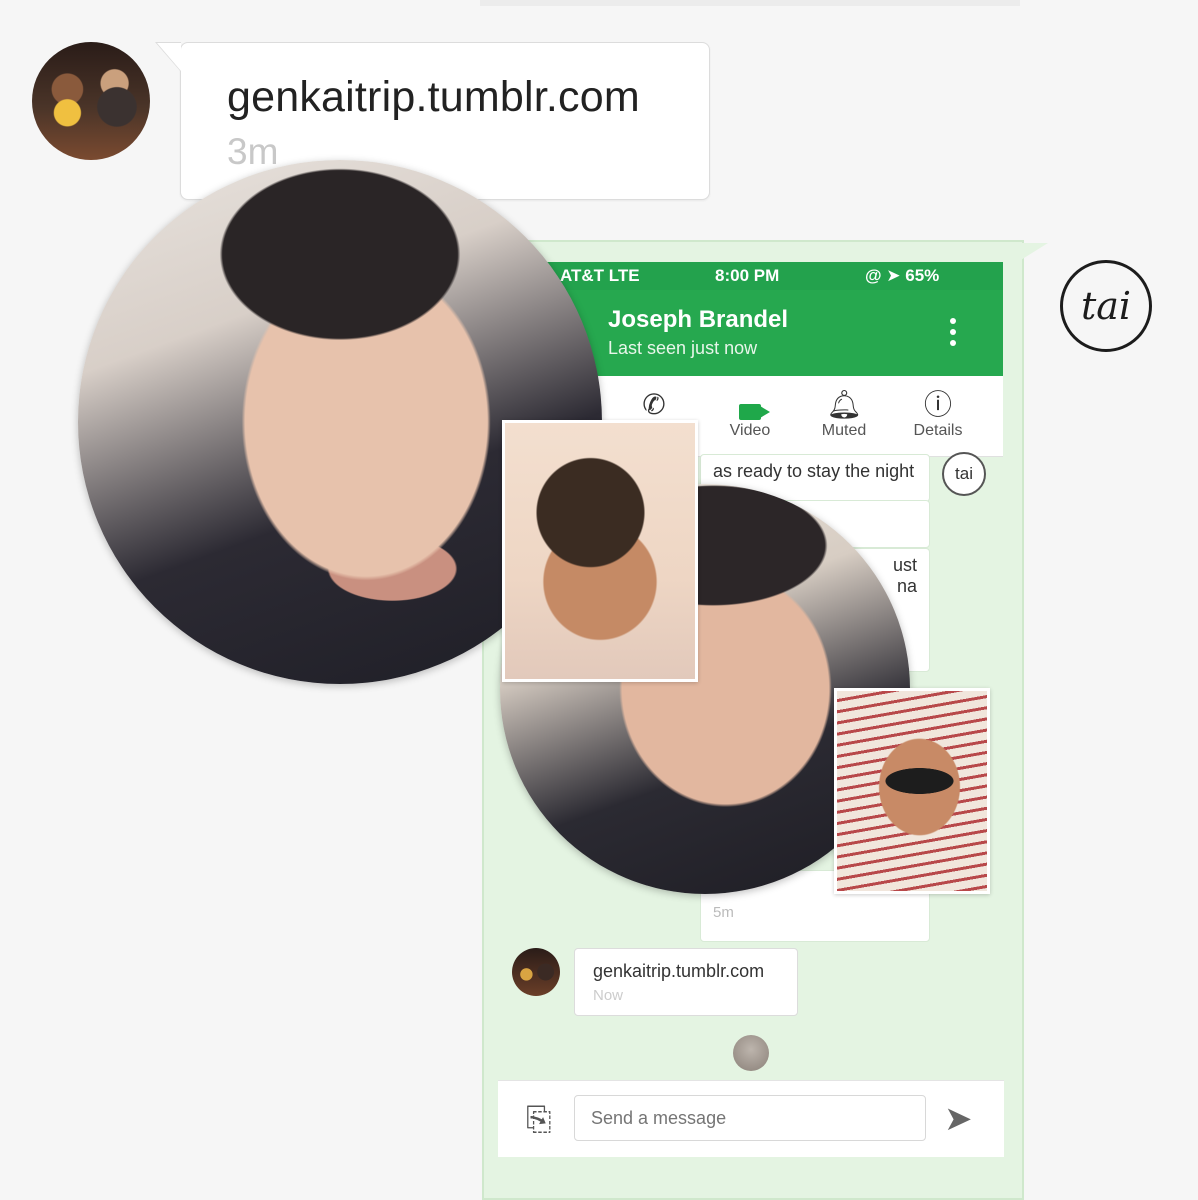 This screenshot has height=1200, width=1198. I want to click on compose-bar: ⎘ ➤, so click(751, 1118).